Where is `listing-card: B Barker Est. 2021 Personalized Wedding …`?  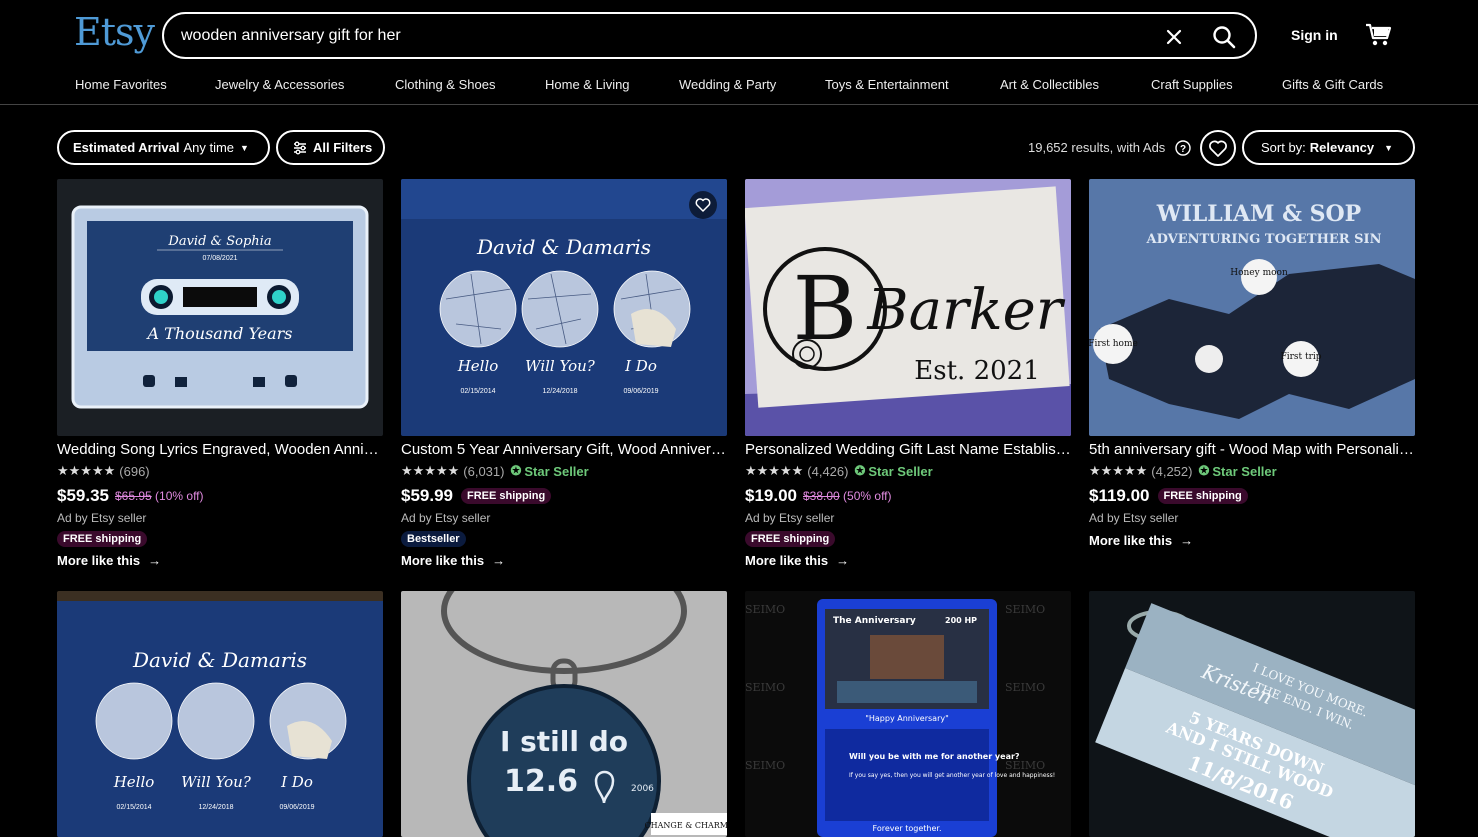 listing-card: B Barker Est. 2021 Personalized Wedding … is located at coordinates (908, 379).